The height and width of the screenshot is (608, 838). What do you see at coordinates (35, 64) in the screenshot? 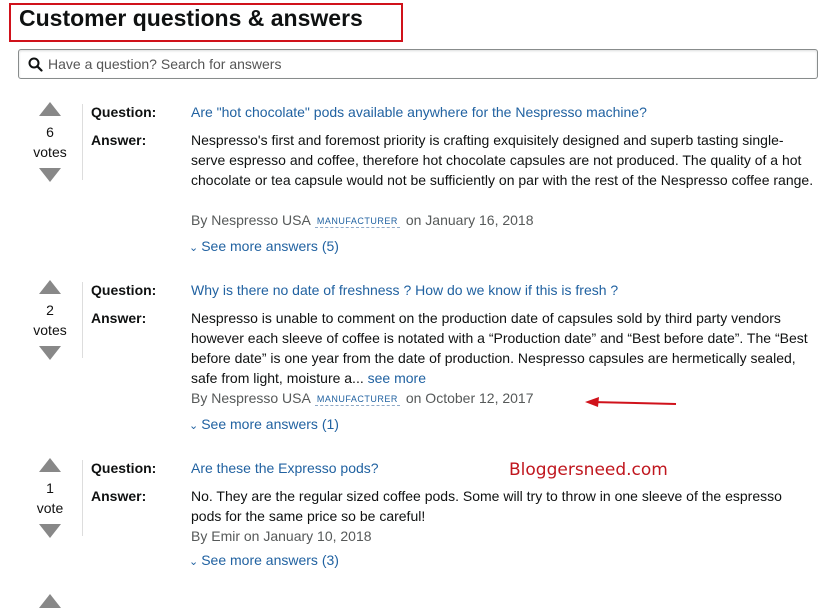
I see `search-icon` at bounding box center [35, 64].